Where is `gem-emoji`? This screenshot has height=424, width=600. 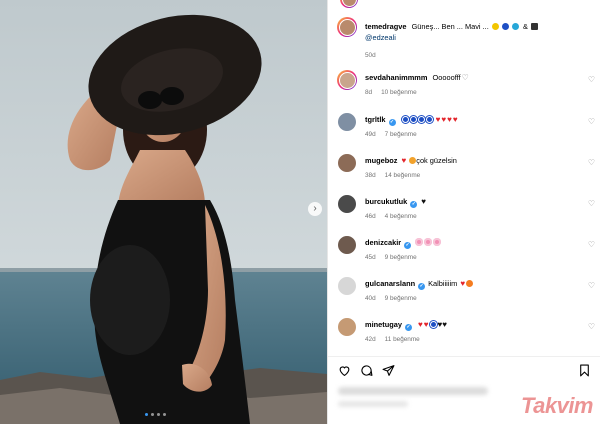
gem-emoji is located at coordinates (515, 26).